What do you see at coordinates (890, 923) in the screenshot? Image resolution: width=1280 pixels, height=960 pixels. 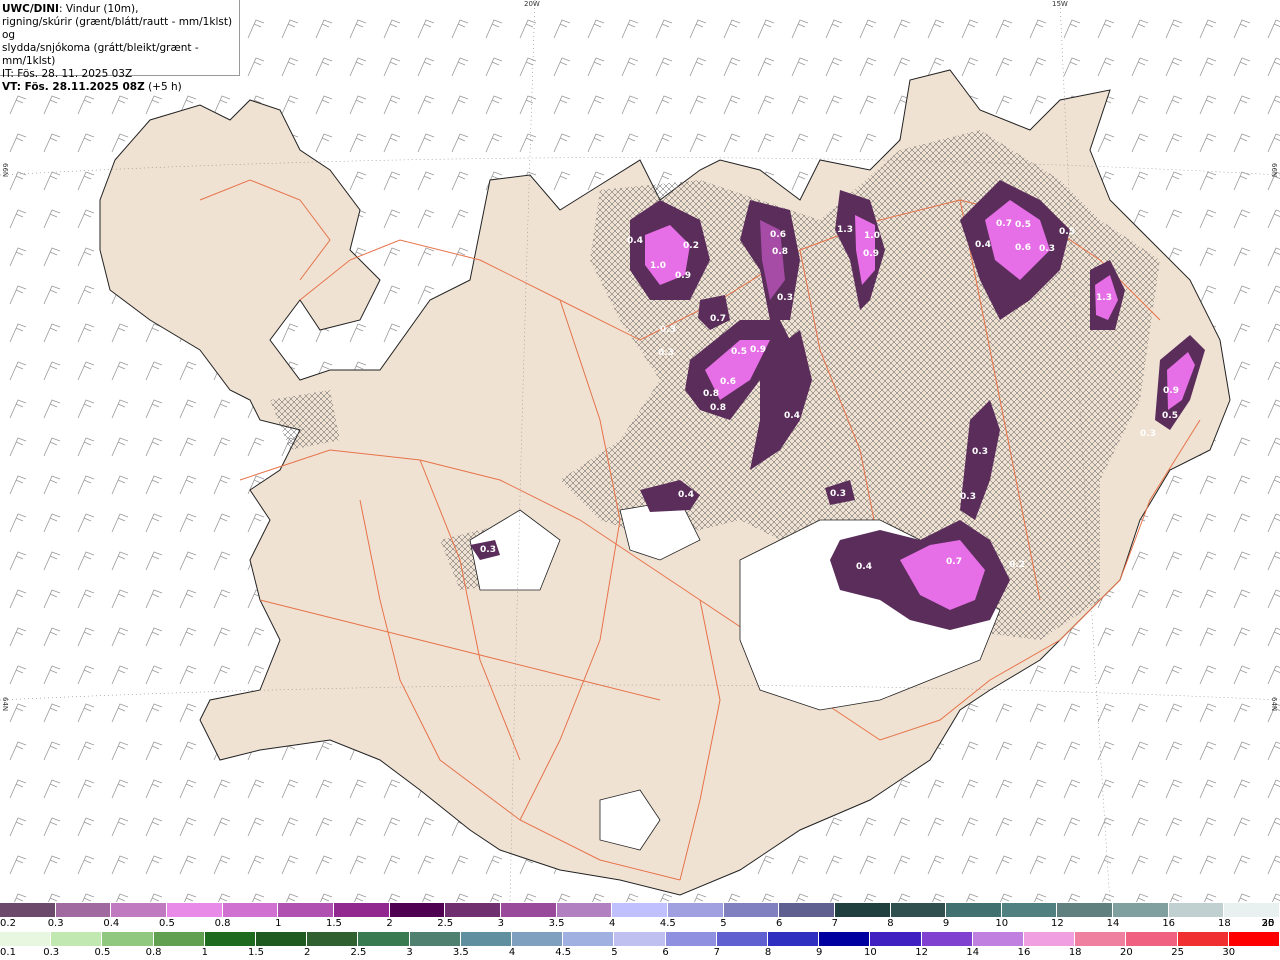 I see `colorbar-tick-label: 8` at bounding box center [890, 923].